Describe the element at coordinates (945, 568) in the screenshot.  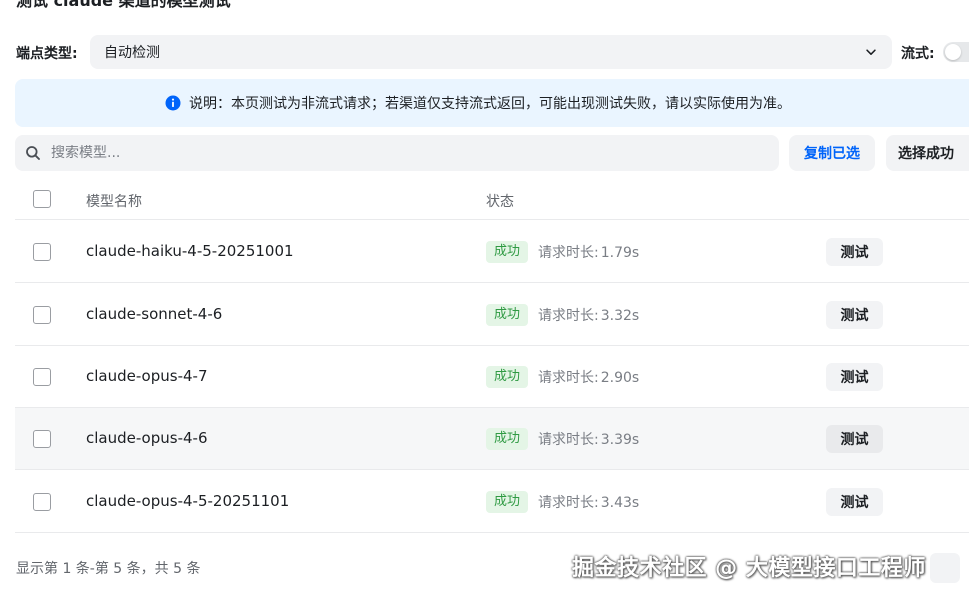
I see `pagination-button` at that location.